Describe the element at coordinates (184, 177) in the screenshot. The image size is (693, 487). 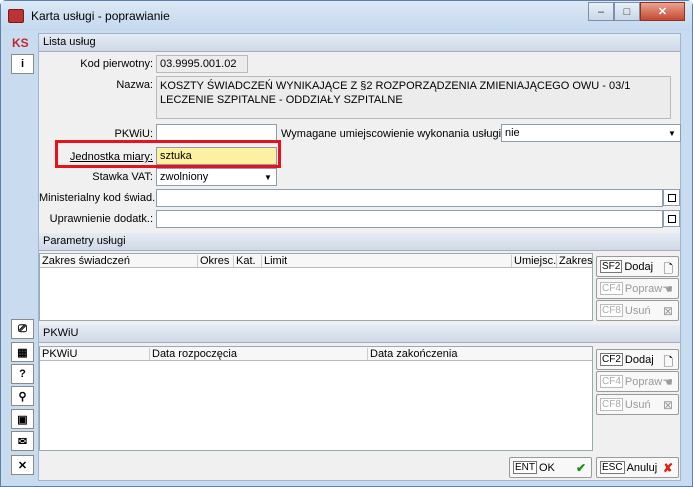
I see `vat-value: zwolniony` at that location.